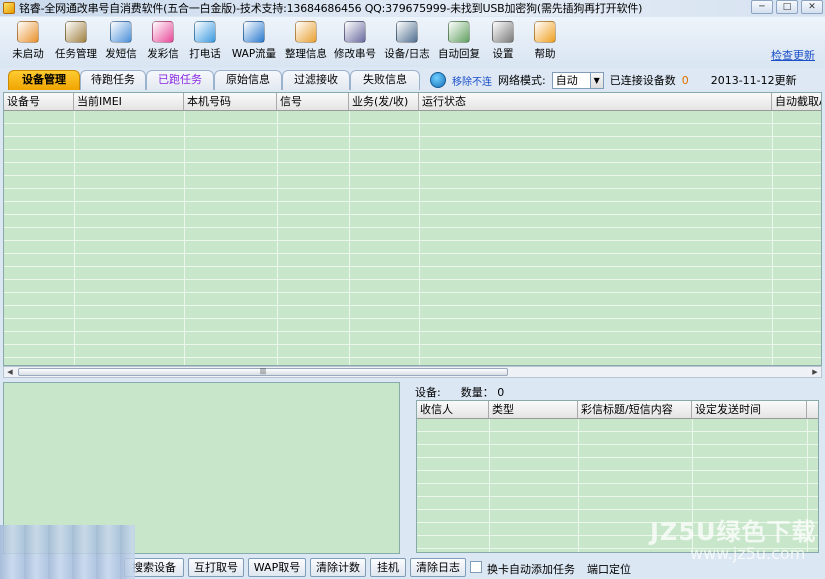 The width and height of the screenshot is (825, 579). Describe the element at coordinates (753, 80) in the screenshot. I see `update-date: 2013-11-12更新` at that location.